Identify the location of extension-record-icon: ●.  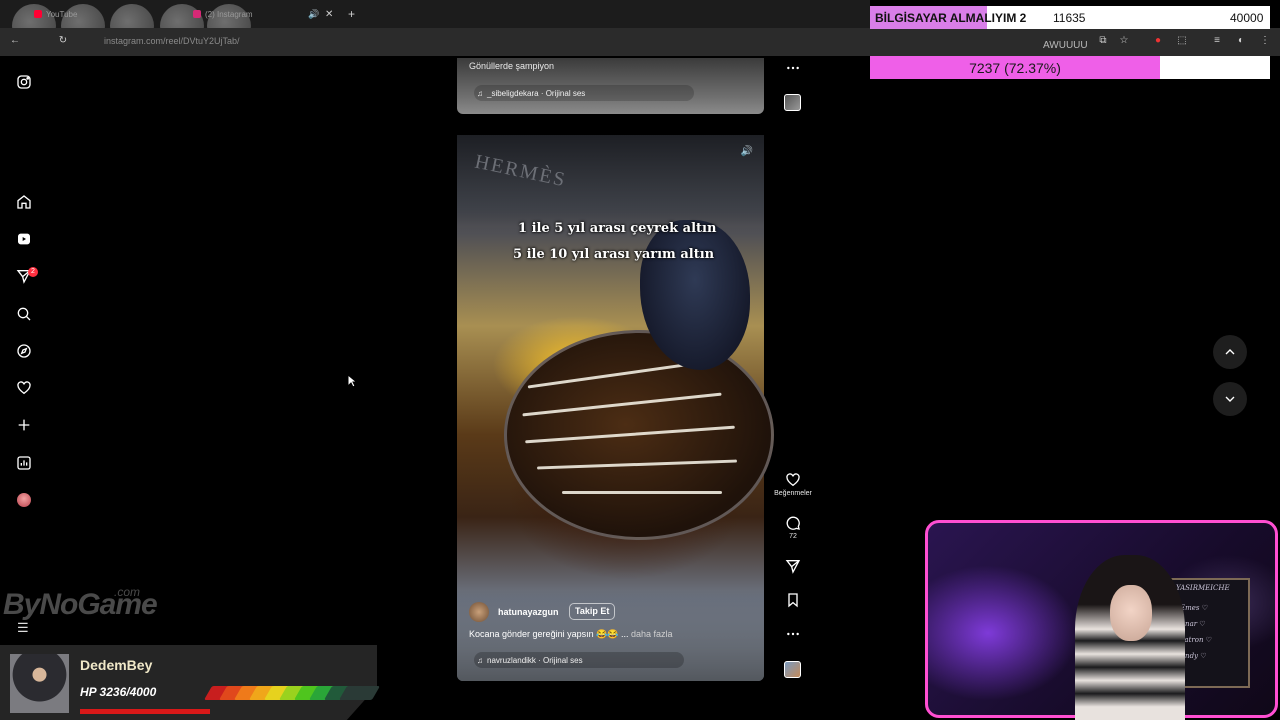
(1158, 41).